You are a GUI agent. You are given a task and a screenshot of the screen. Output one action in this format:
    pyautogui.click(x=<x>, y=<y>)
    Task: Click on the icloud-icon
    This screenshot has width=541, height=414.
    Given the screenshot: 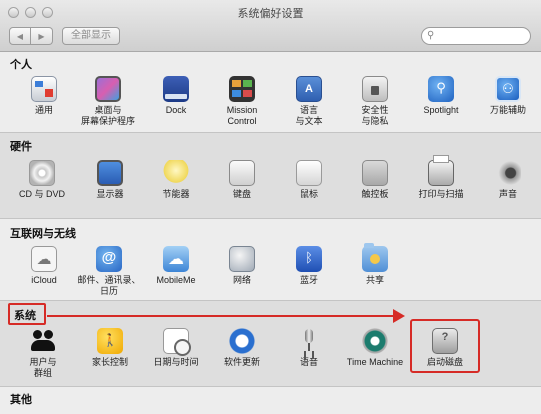 What is the action you would take?
    pyautogui.click(x=44, y=259)
    